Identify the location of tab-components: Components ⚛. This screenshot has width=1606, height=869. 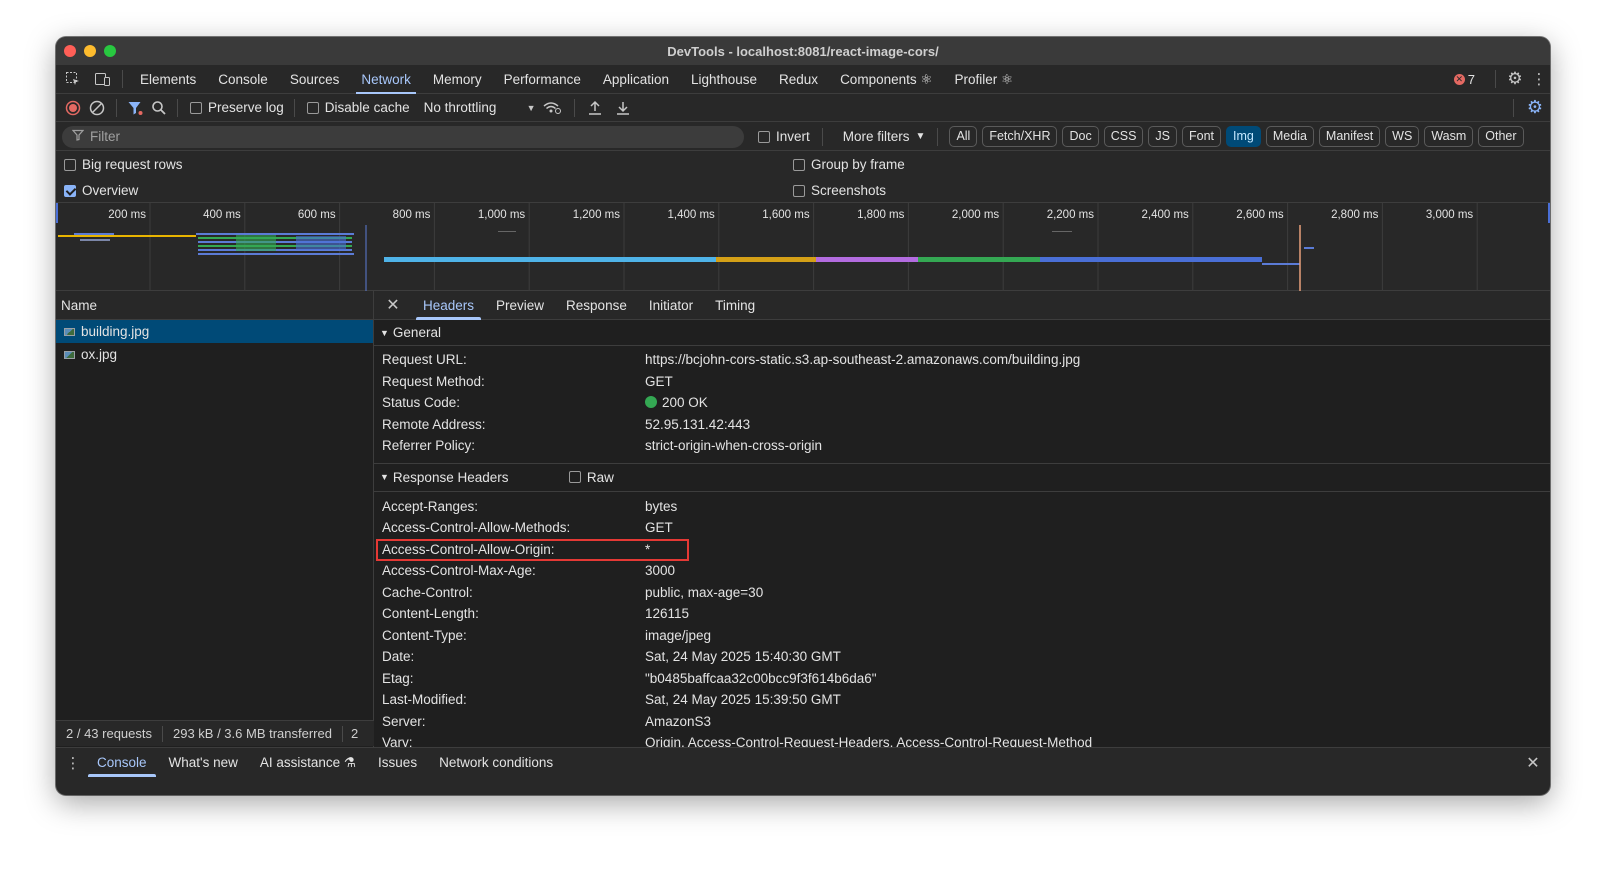
(886, 79).